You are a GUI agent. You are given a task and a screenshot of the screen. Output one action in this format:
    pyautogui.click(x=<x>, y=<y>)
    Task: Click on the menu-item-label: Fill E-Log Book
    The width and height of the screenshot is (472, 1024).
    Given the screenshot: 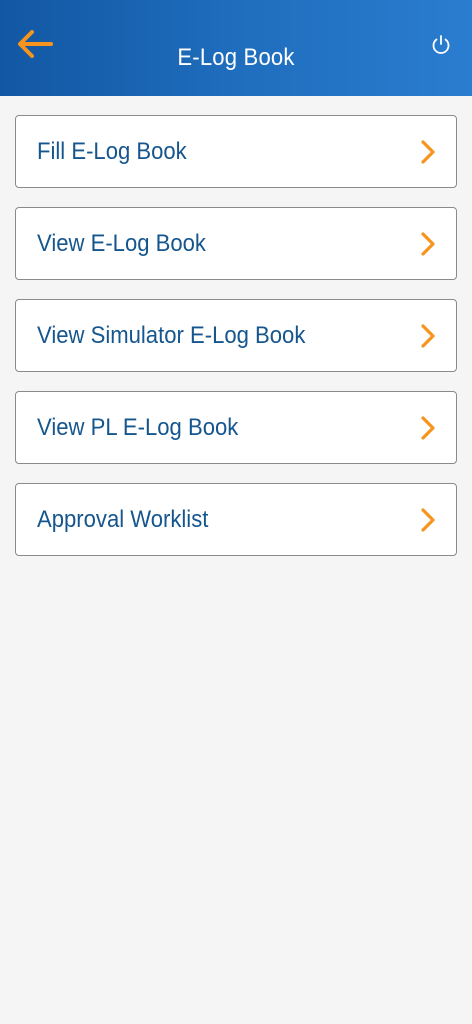 What is the action you would take?
    pyautogui.click(x=112, y=151)
    